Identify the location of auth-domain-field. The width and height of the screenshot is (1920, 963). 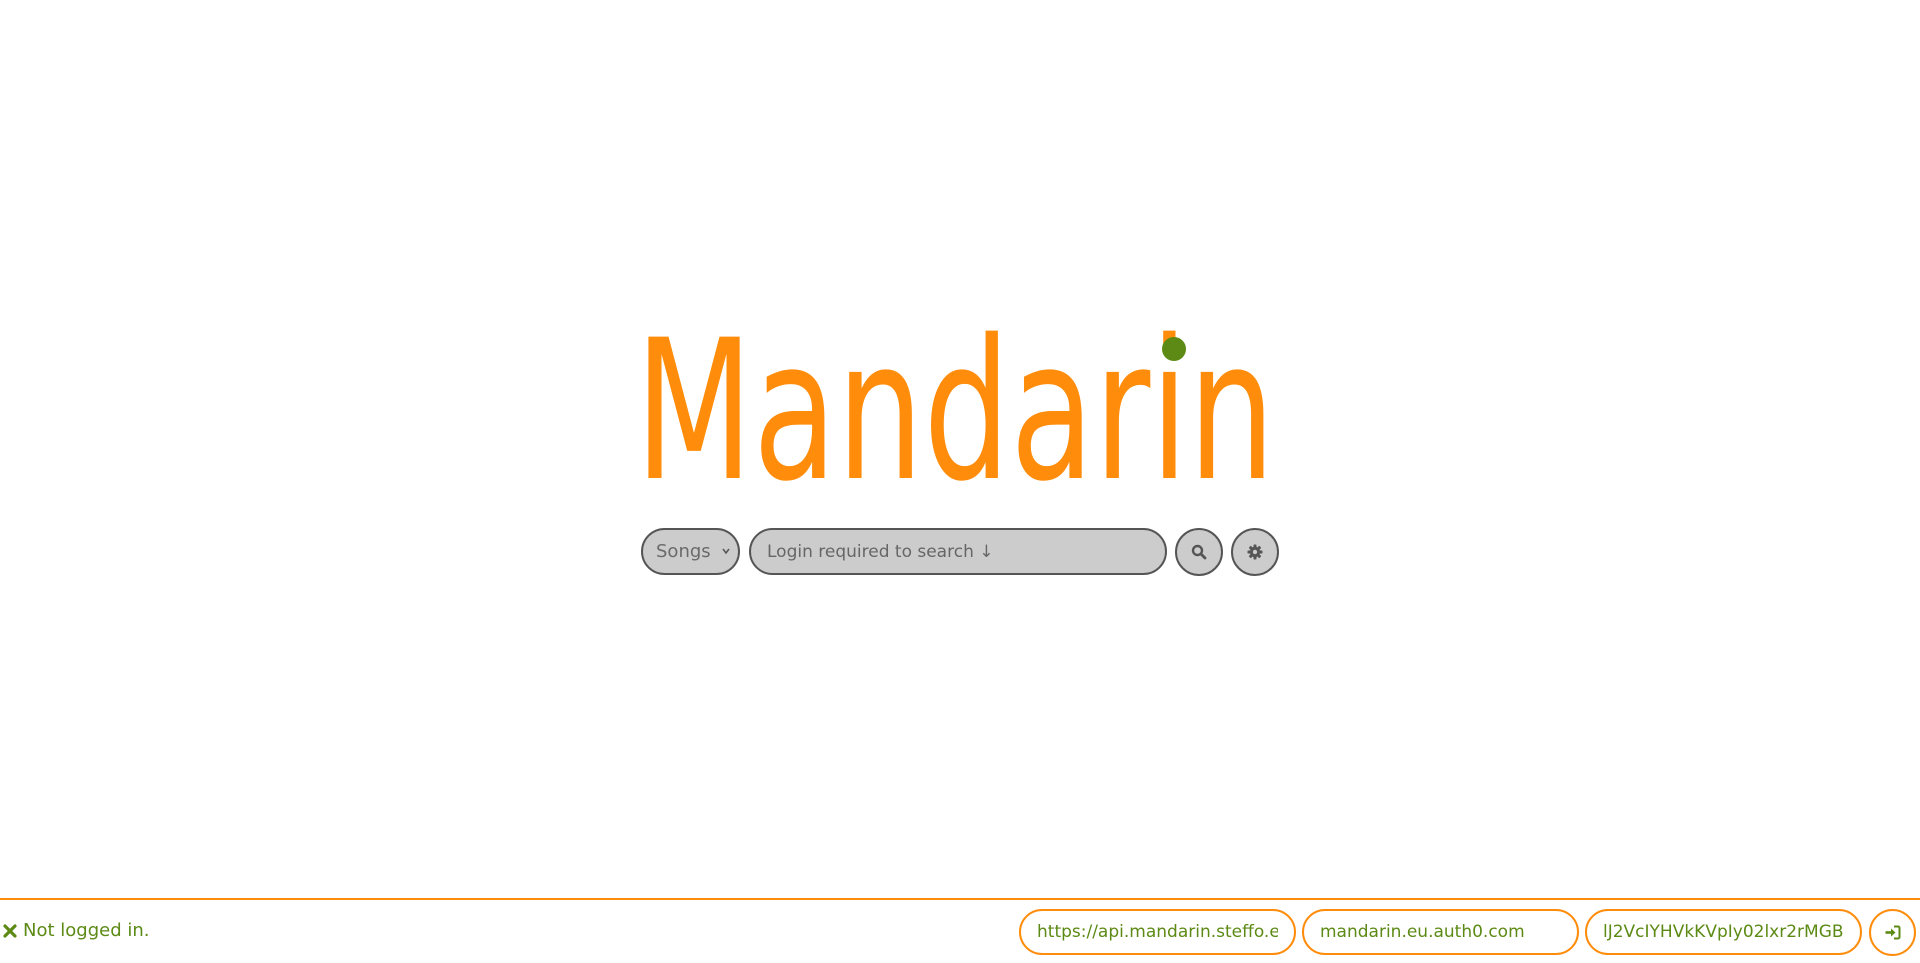
(1440, 932).